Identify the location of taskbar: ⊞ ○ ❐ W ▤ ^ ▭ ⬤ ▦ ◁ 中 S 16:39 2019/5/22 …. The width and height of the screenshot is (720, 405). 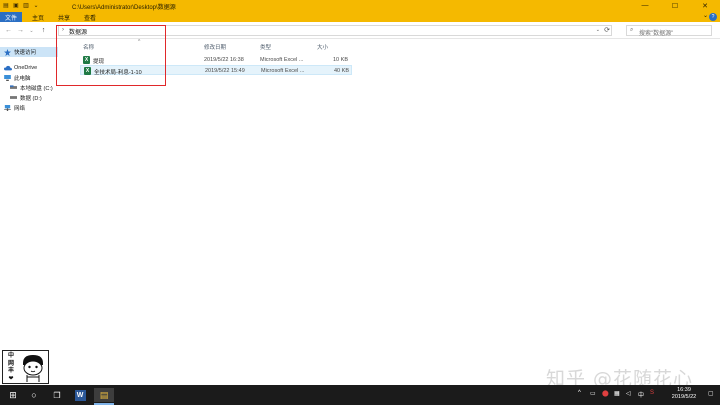
(360, 395).